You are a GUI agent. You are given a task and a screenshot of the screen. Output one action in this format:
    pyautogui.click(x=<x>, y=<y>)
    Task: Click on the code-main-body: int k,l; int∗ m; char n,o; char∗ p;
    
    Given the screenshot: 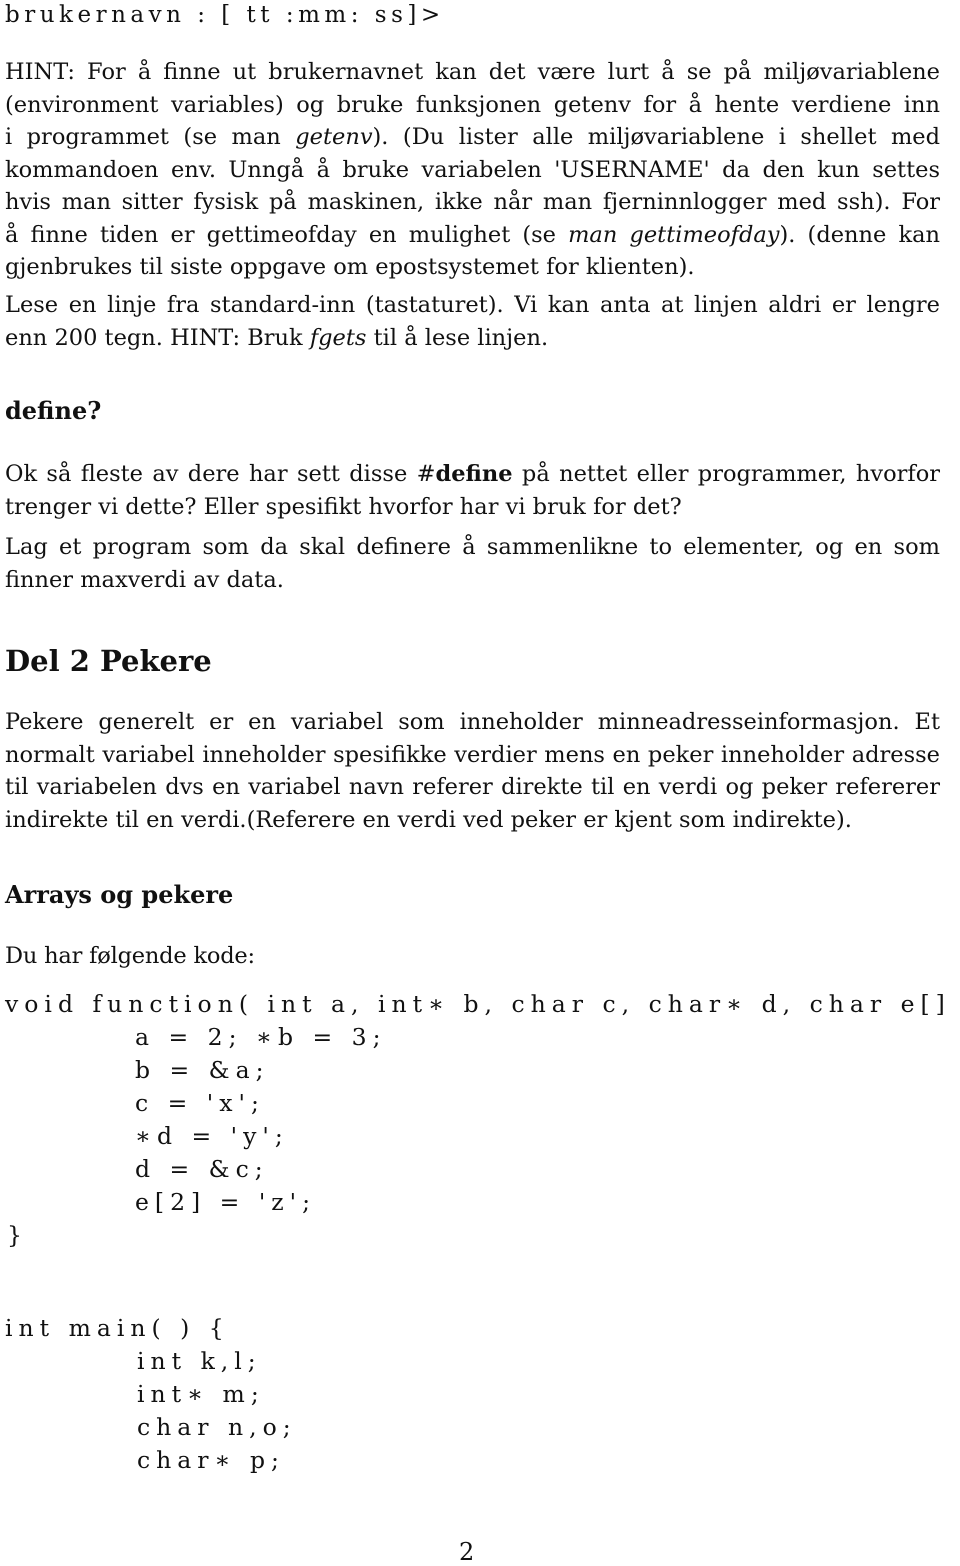 What is the action you would take?
    pyautogui.click(x=217, y=1411)
    